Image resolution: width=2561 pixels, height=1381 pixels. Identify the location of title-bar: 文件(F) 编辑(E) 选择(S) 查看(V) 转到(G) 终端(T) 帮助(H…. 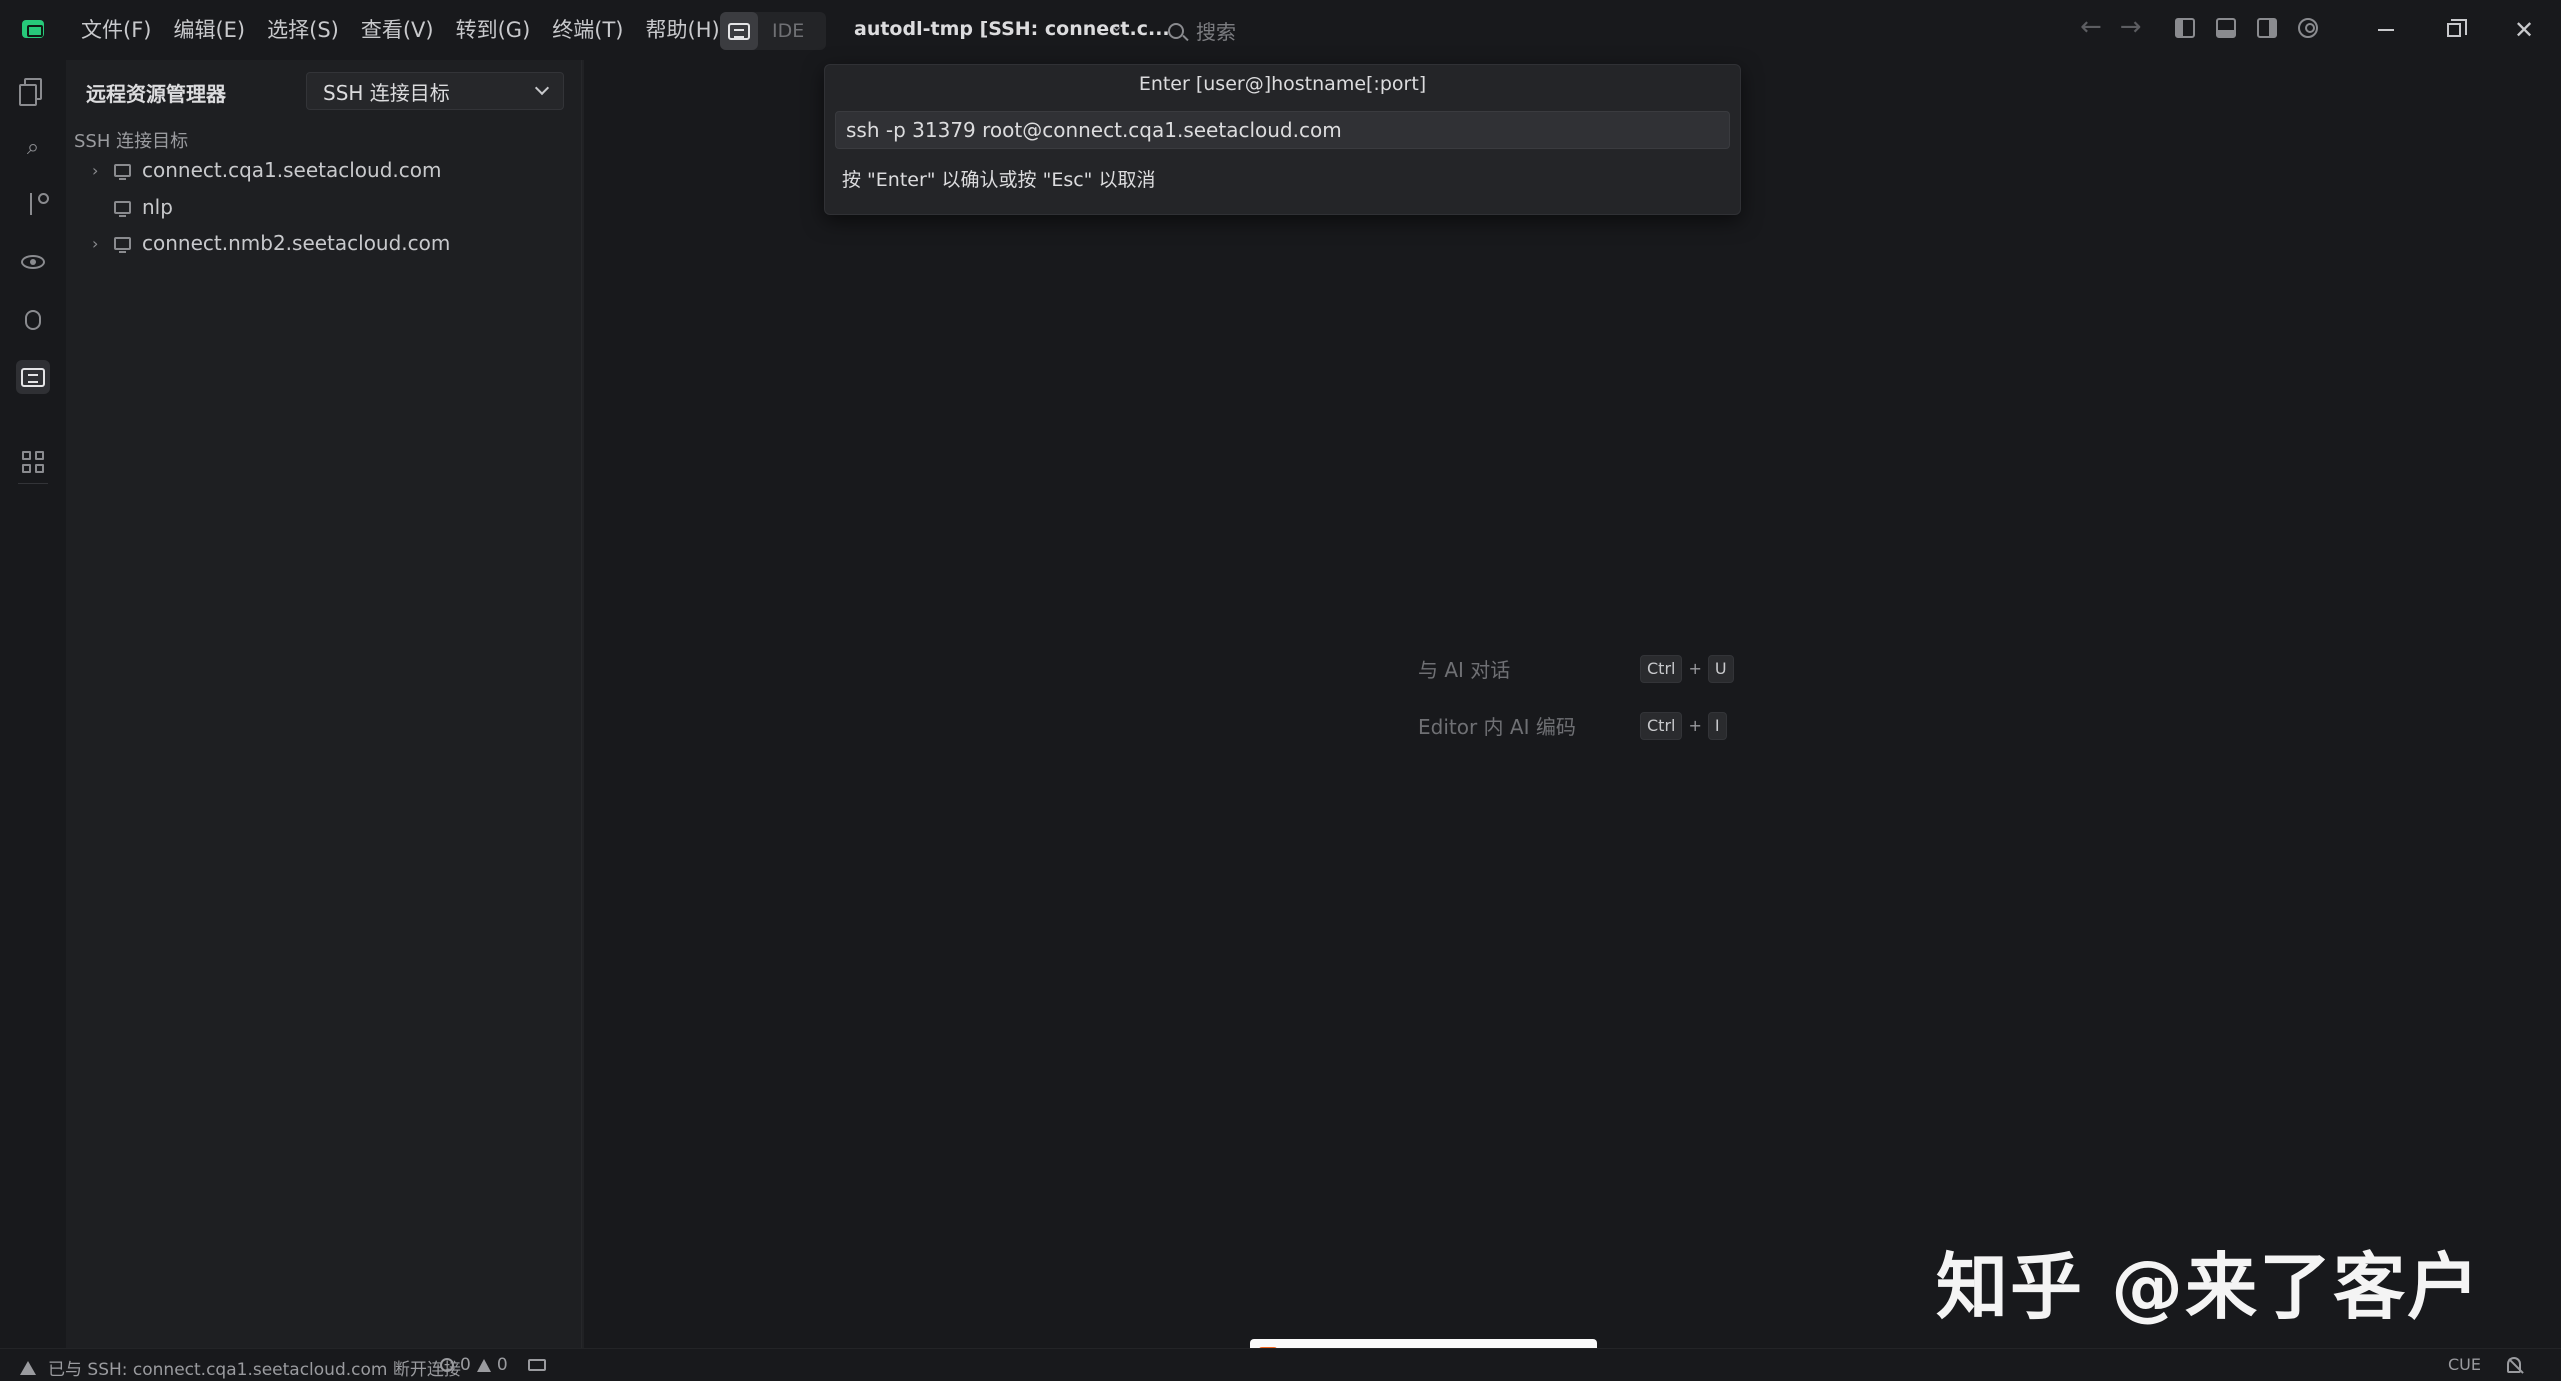
(1280, 30).